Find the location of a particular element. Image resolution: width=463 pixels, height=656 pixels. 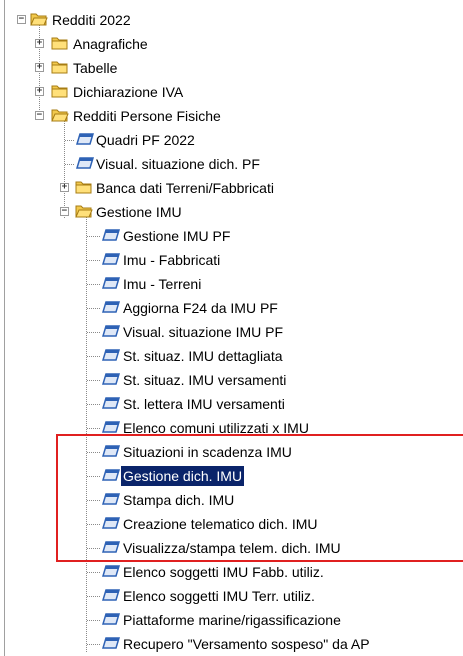

tree-folder: − Redditi Persone Fisiche is located at coordinates (231, 116).